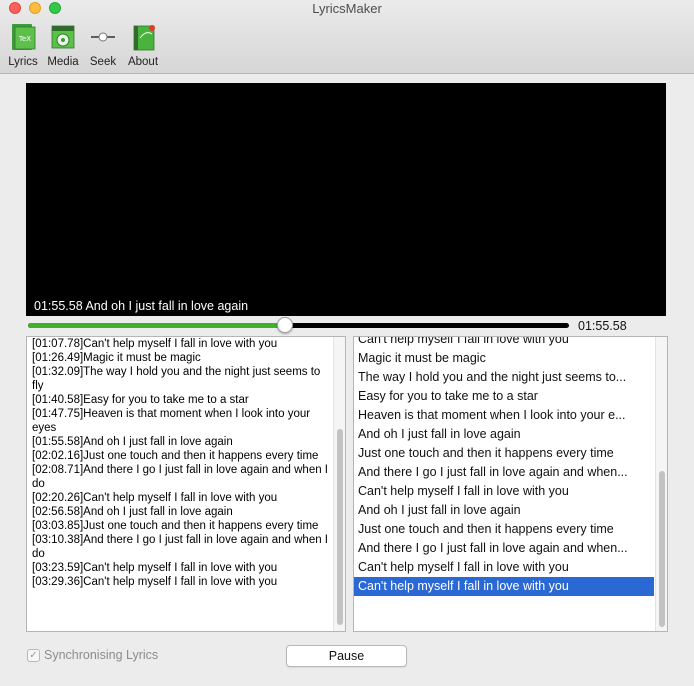 This screenshot has width=694, height=686. I want to click on sync-lyrics-toggle: ✓ Synchronising Lyrics, so click(92, 655).